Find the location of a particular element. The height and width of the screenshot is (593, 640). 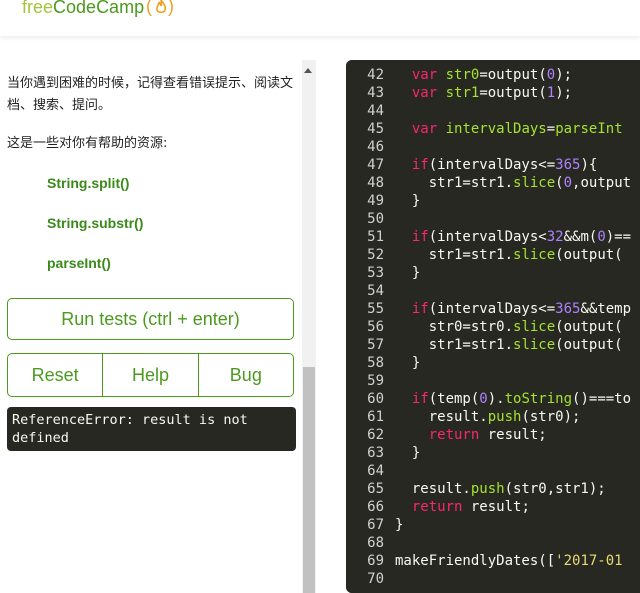

freecodecamp-logo: freeCodeCamp is located at coordinates (83, 9).